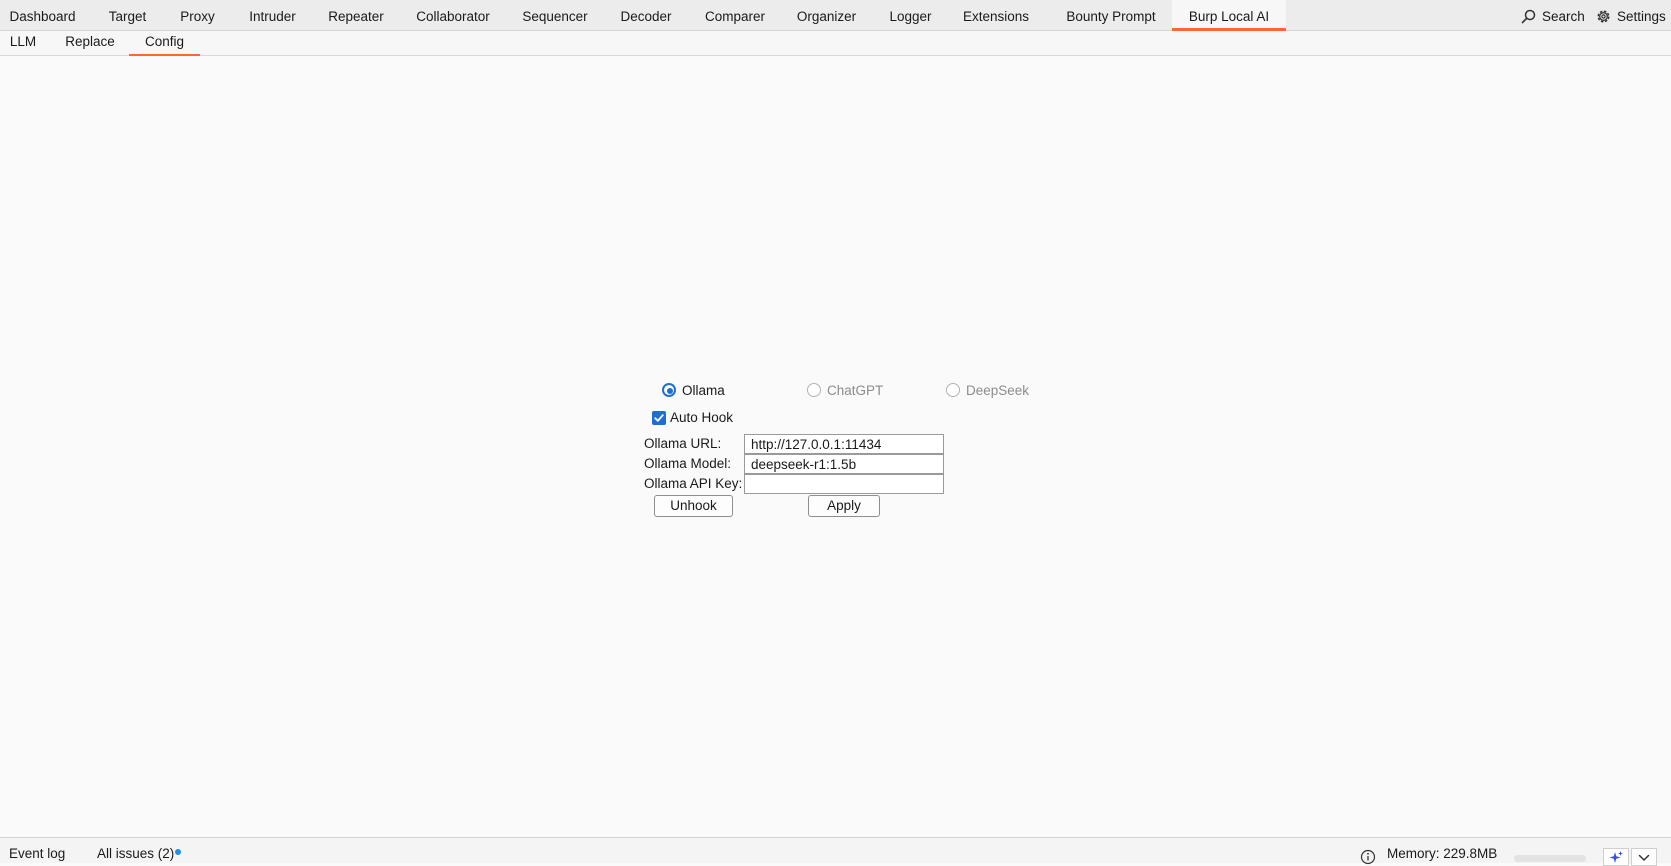 This screenshot has height=866, width=1671. Describe the element at coordinates (1603, 16) in the screenshot. I see `gear-icon` at that location.